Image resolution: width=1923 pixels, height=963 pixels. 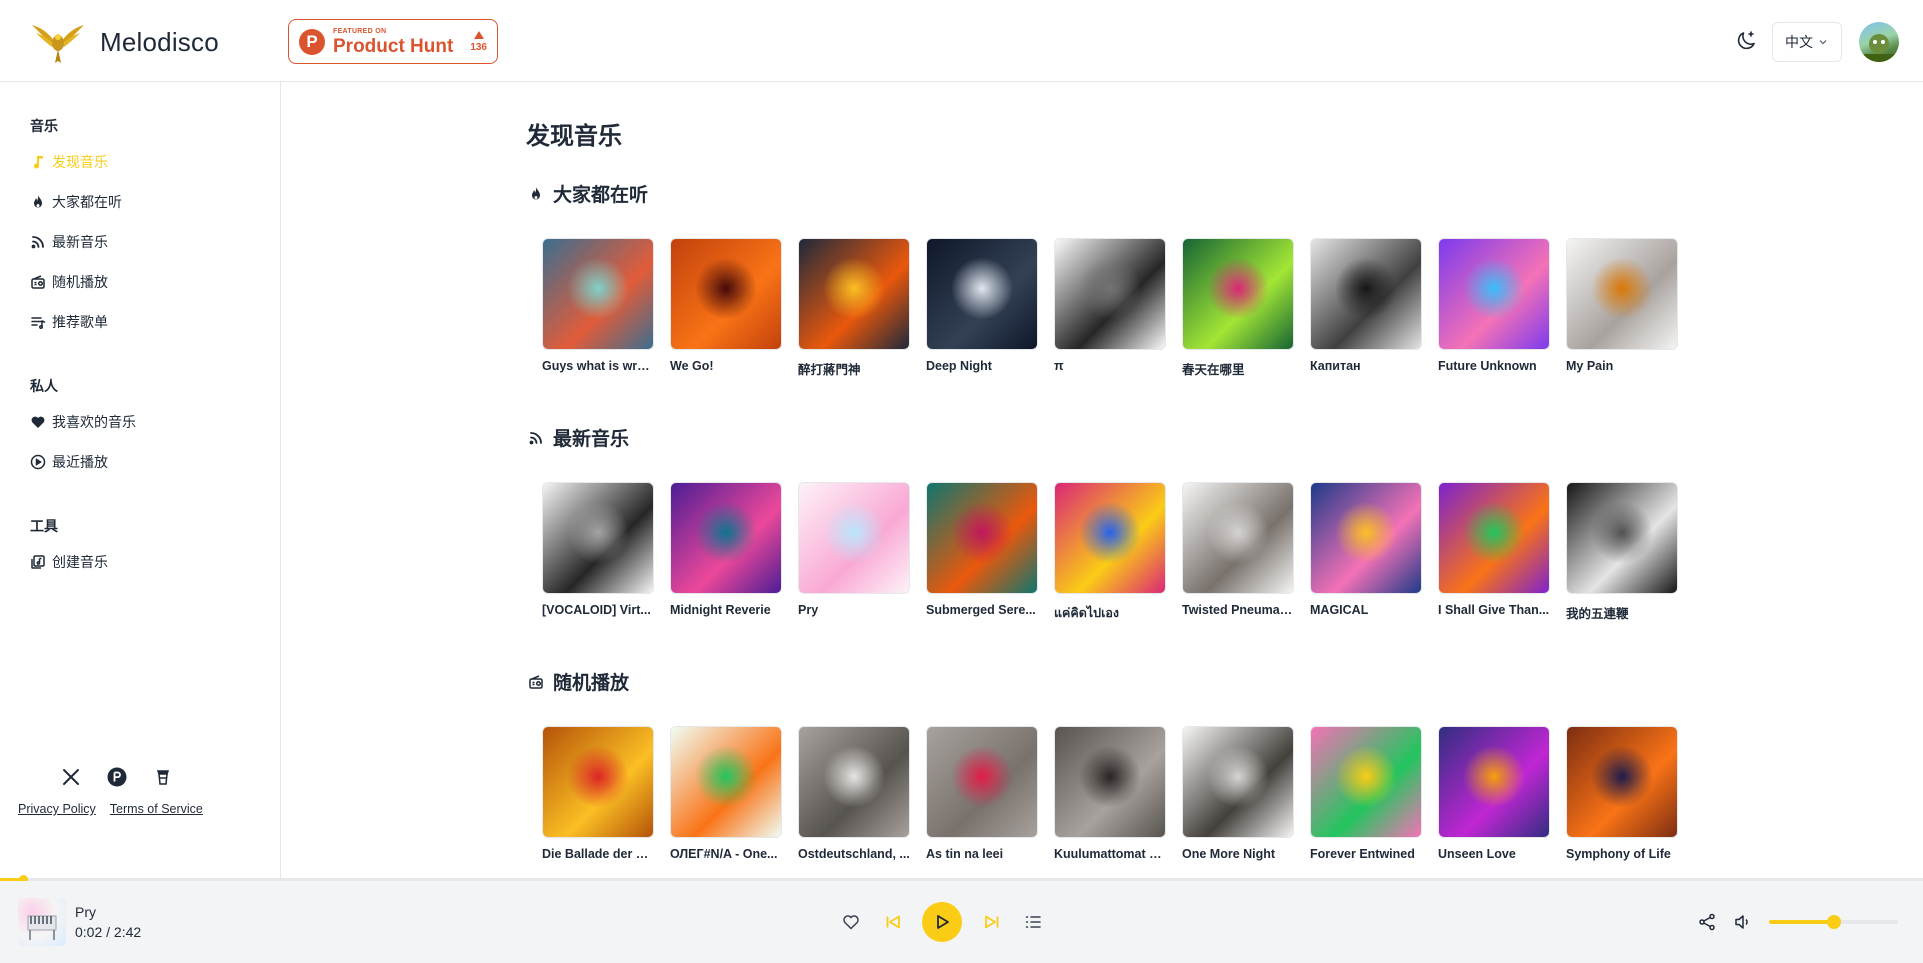 What do you see at coordinates (123, 42) in the screenshot?
I see `brand: Melodisco` at bounding box center [123, 42].